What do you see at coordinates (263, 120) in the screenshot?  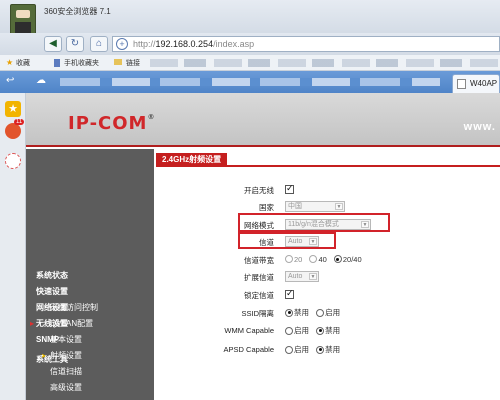 I see `router-banner: IP-COM® www.` at bounding box center [263, 120].